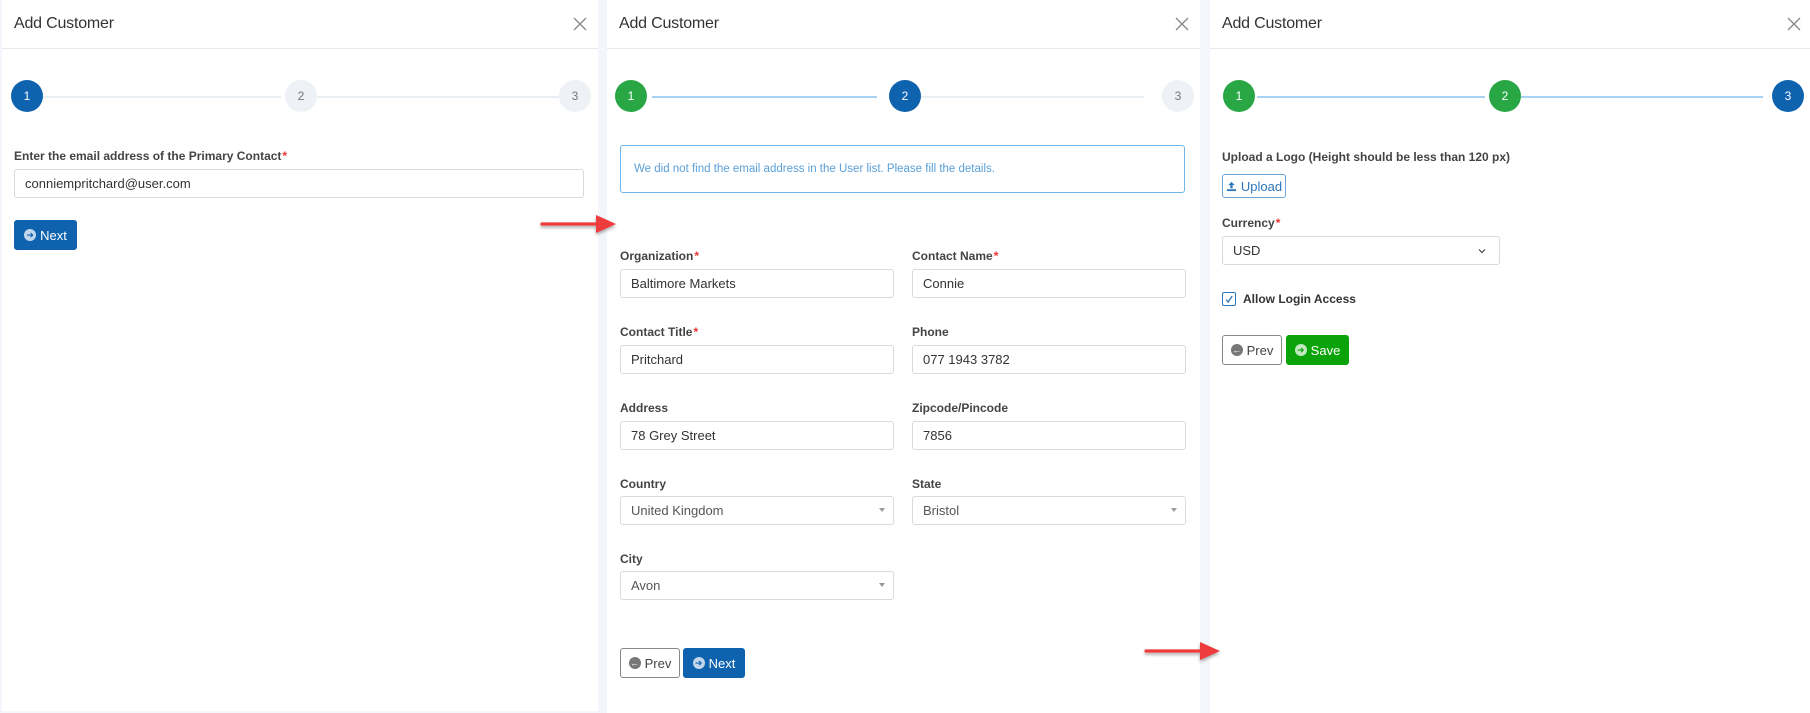 This screenshot has height=713, width=1810. What do you see at coordinates (643, 484) in the screenshot?
I see `country-label: Country` at bounding box center [643, 484].